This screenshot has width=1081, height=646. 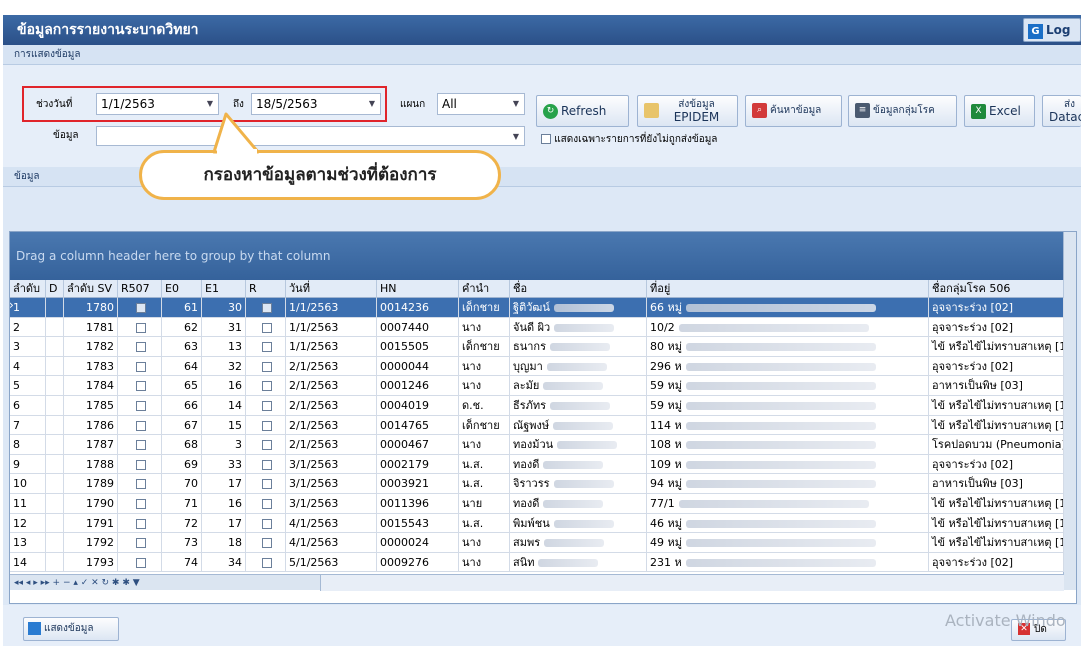 I want to click on cell-title: นาง, so click(x=484, y=562).